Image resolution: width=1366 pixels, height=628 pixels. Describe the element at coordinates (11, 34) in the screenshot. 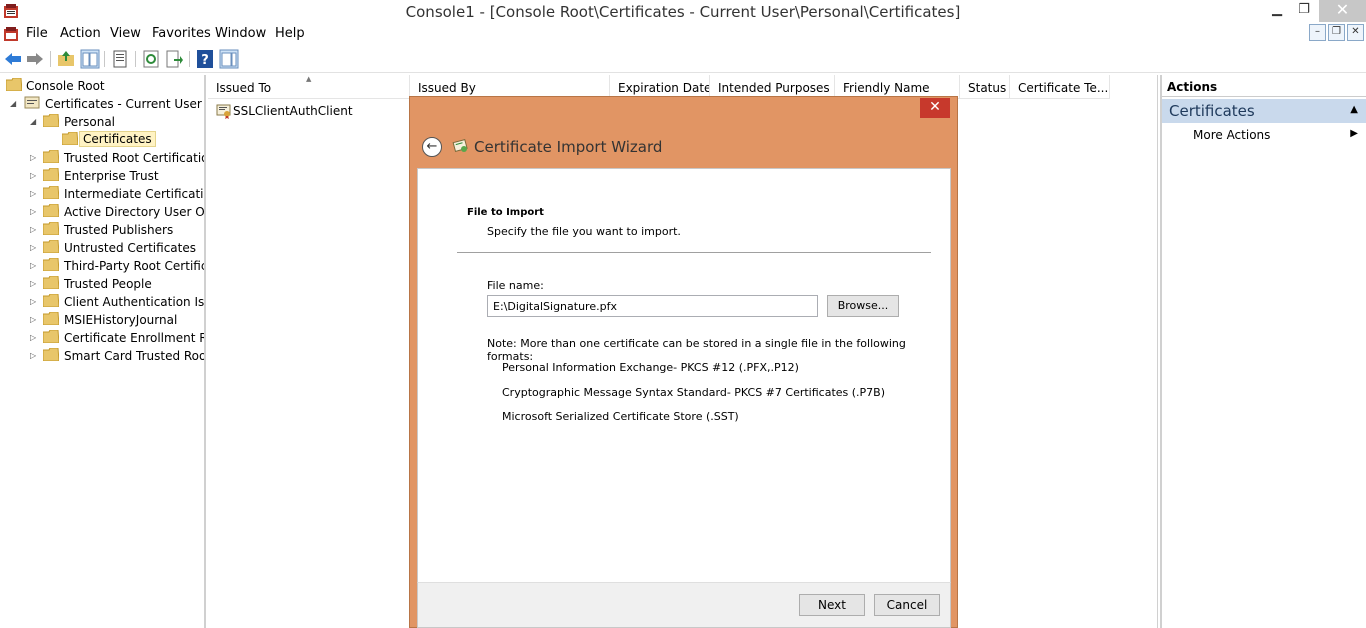

I see `console-doc-icon` at that location.